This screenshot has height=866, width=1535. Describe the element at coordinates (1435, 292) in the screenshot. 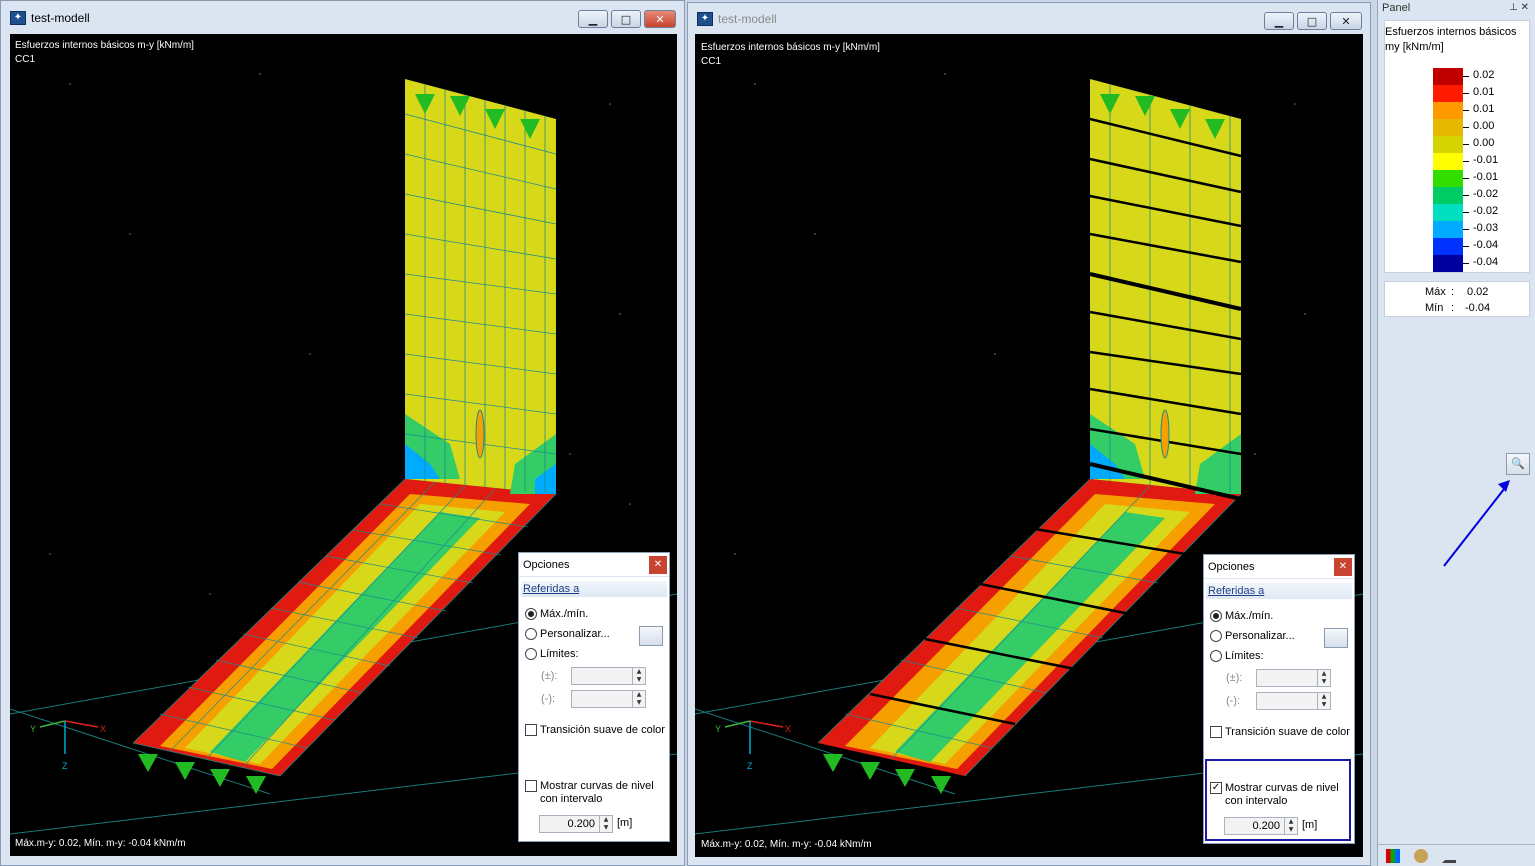

I see `max-label: Máx` at that location.